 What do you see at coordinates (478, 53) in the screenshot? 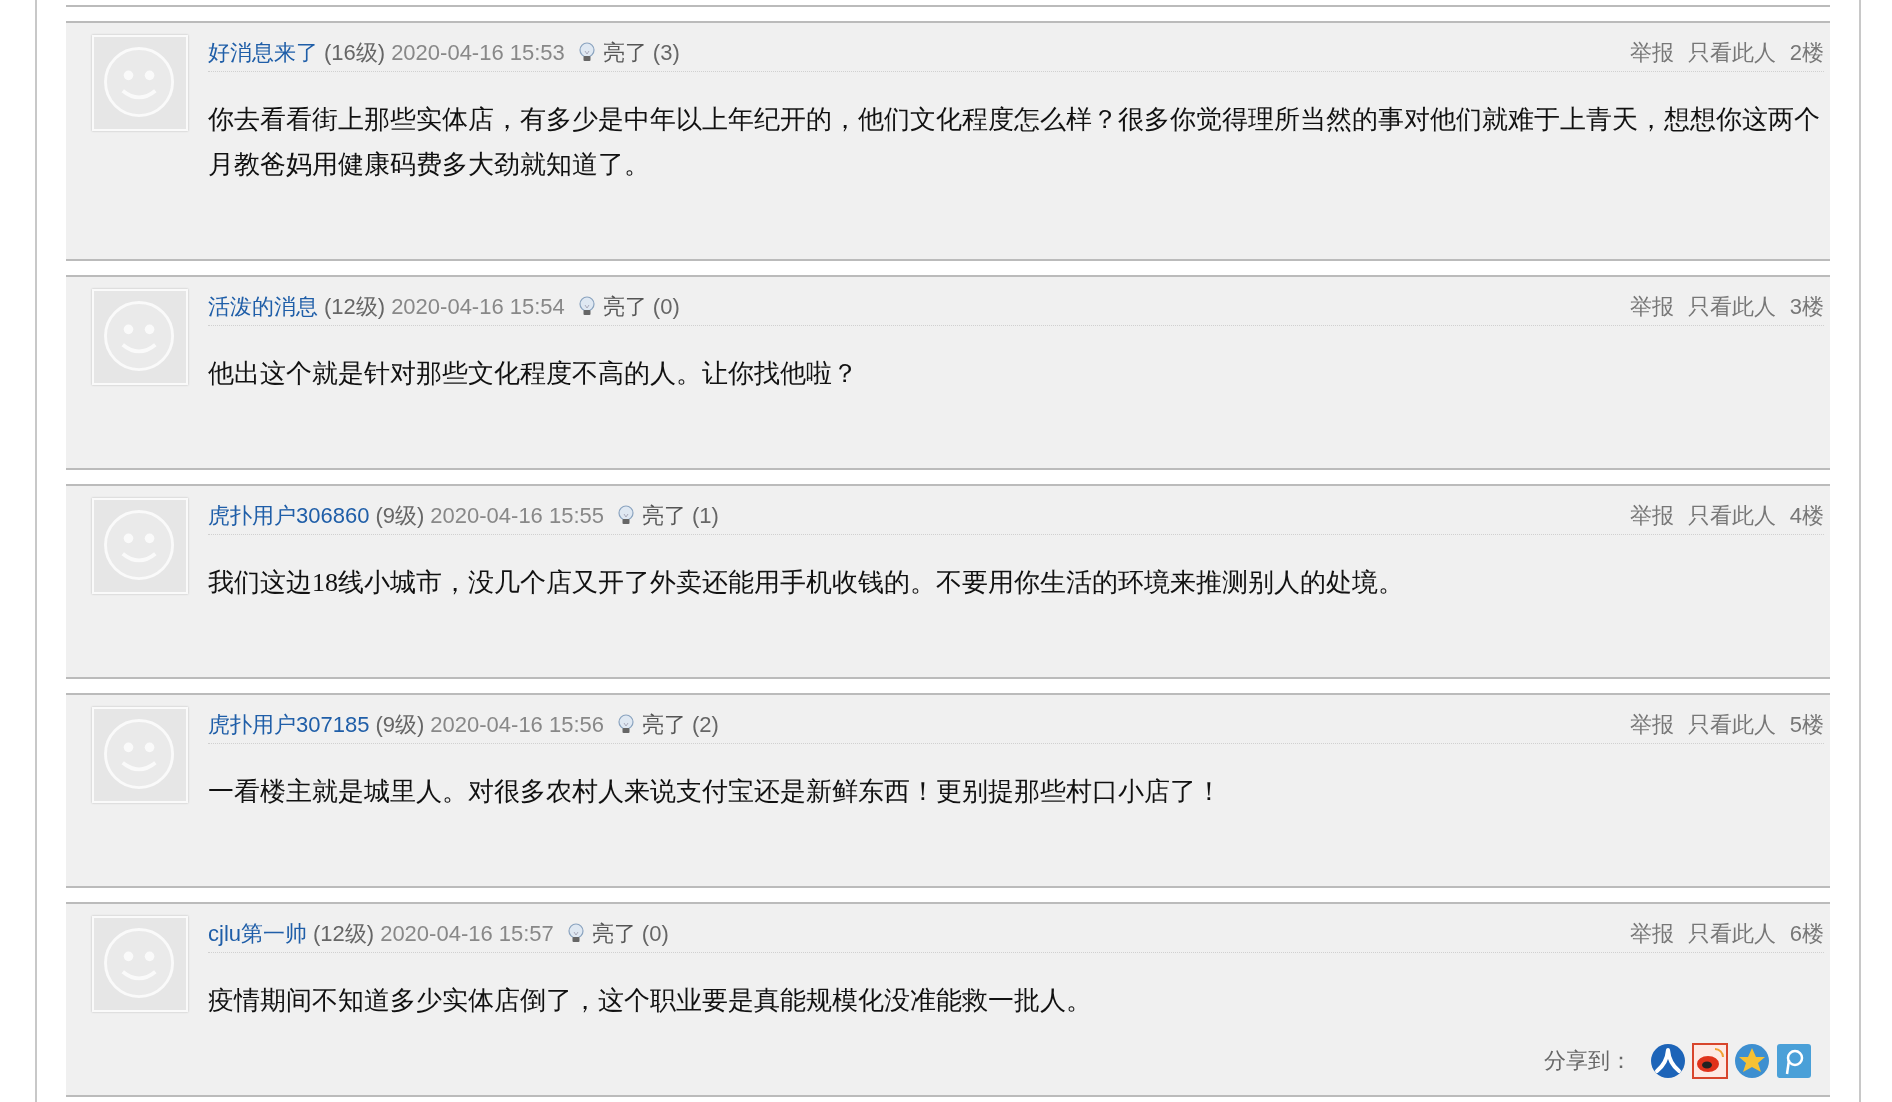
I see `post-time: 2020-04-16 15:53` at bounding box center [478, 53].